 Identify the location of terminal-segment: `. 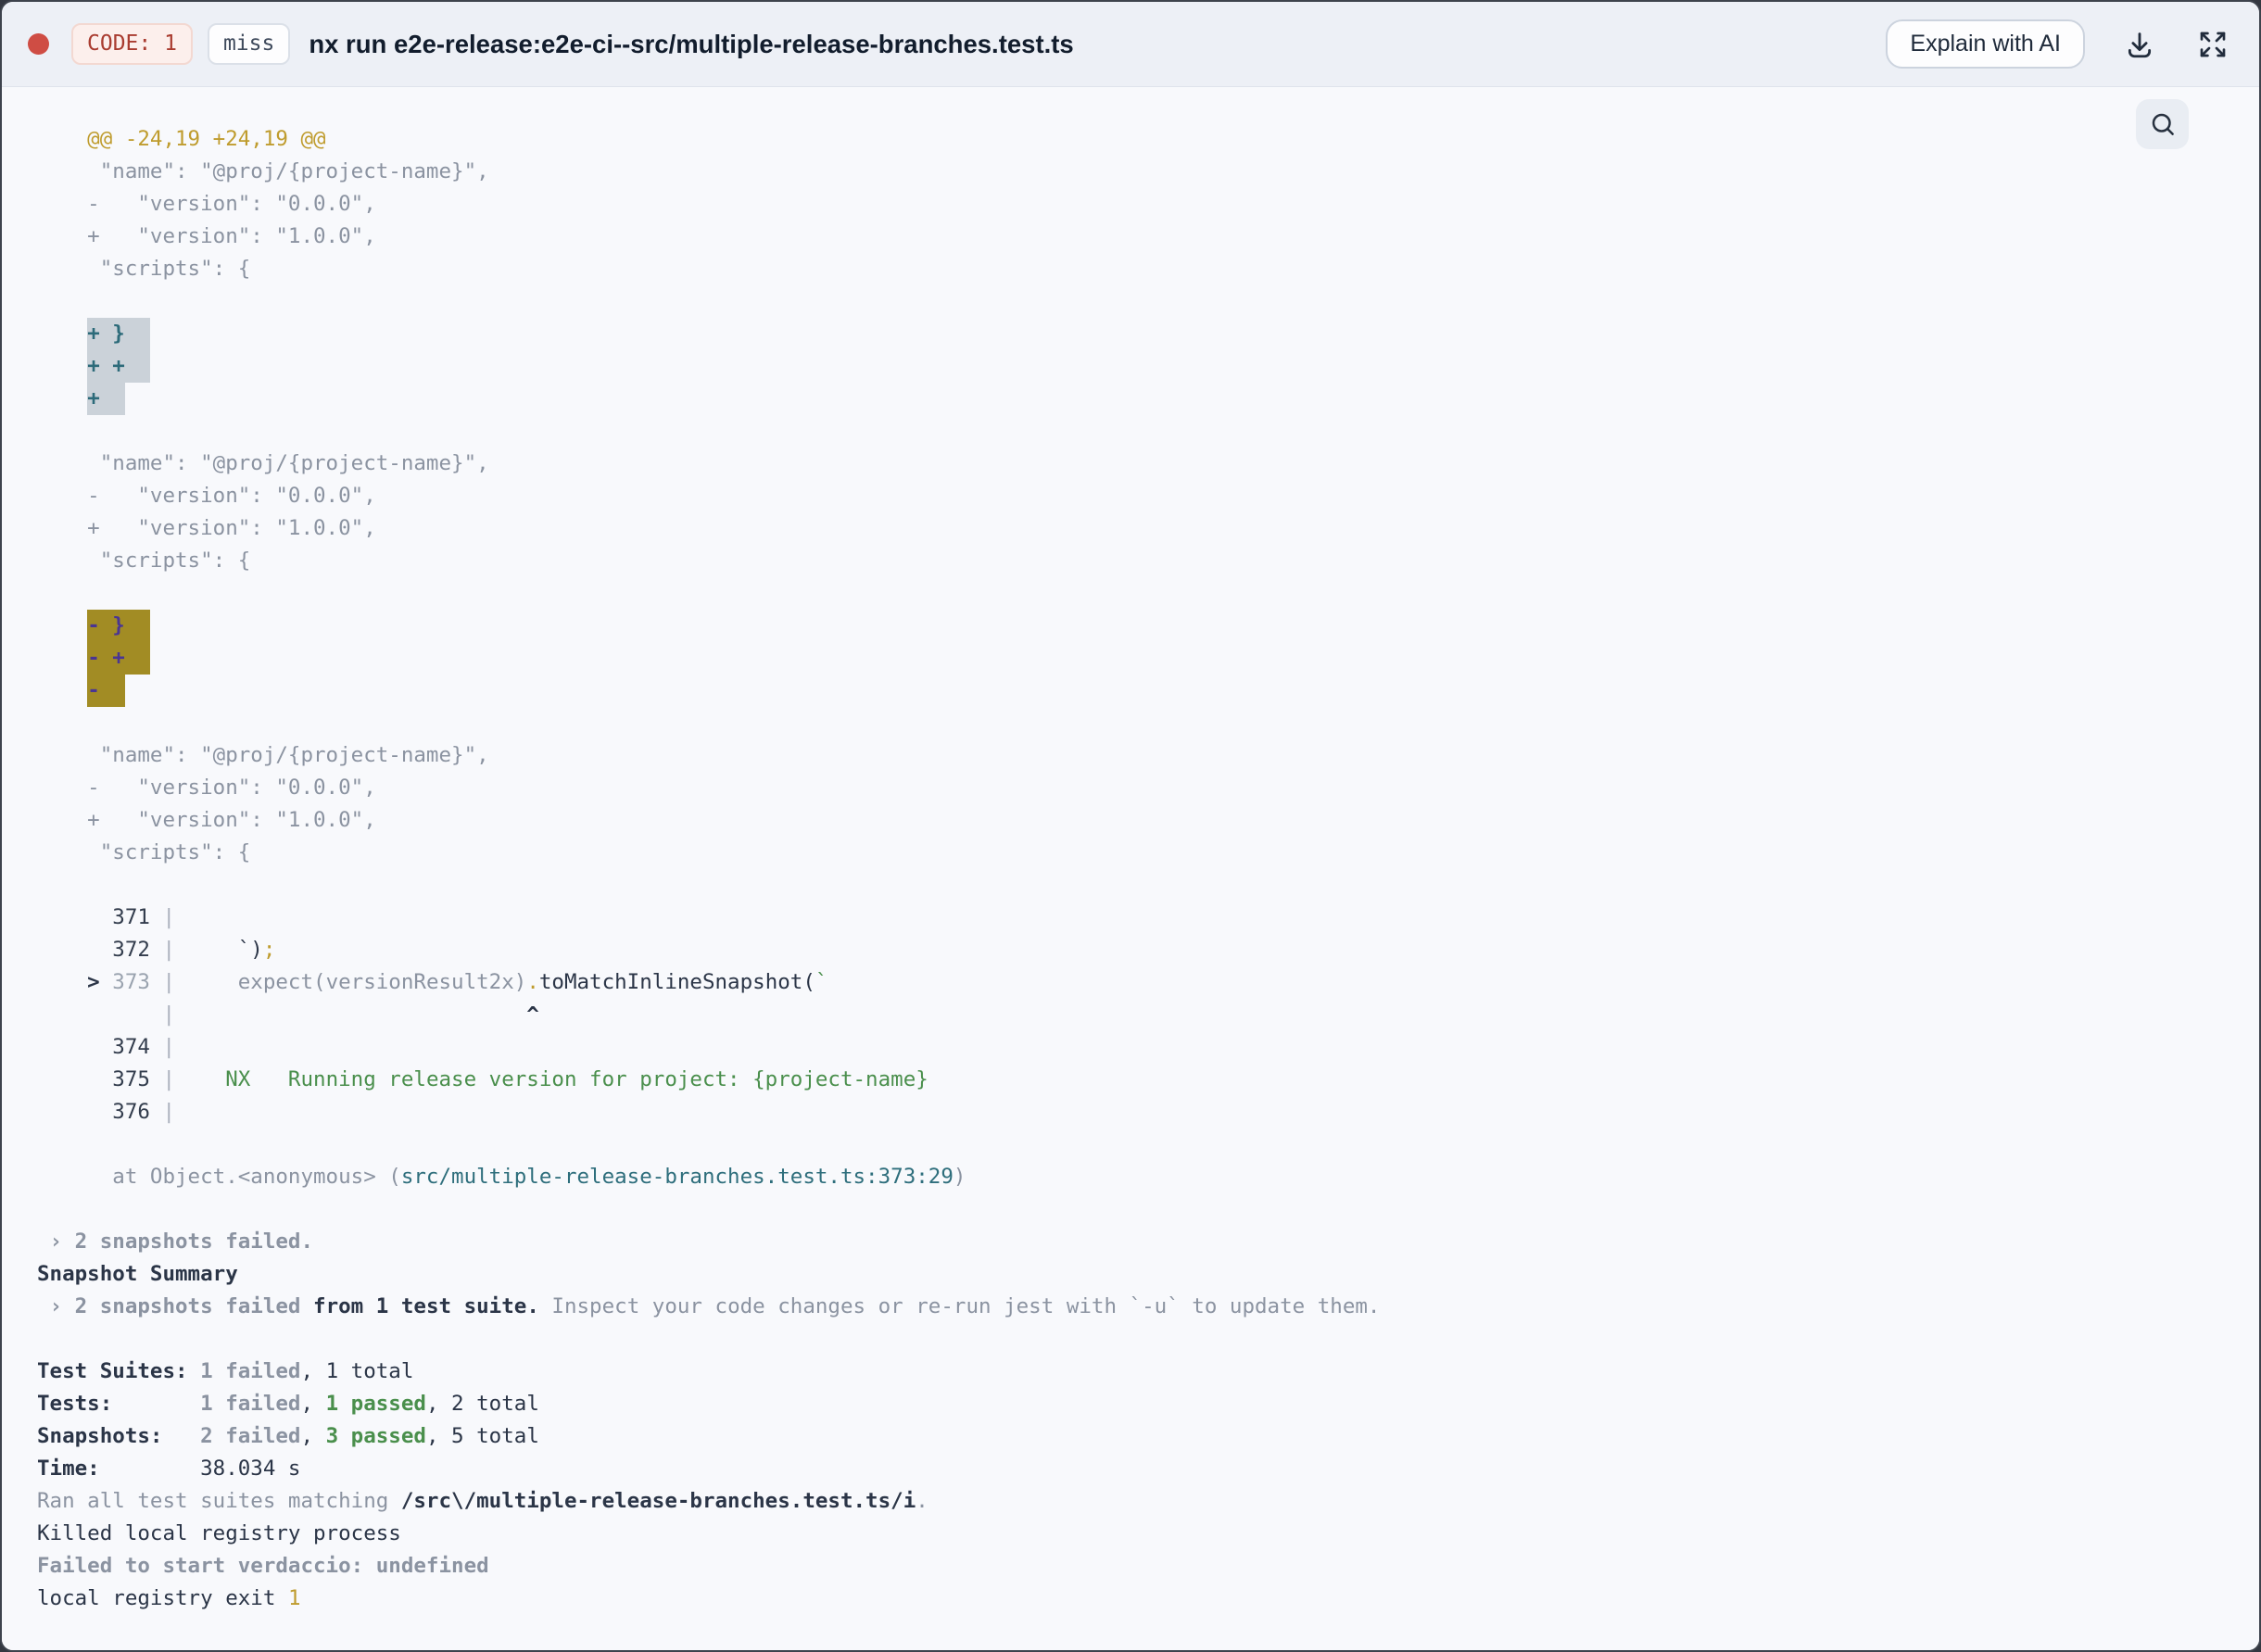
(822, 982).